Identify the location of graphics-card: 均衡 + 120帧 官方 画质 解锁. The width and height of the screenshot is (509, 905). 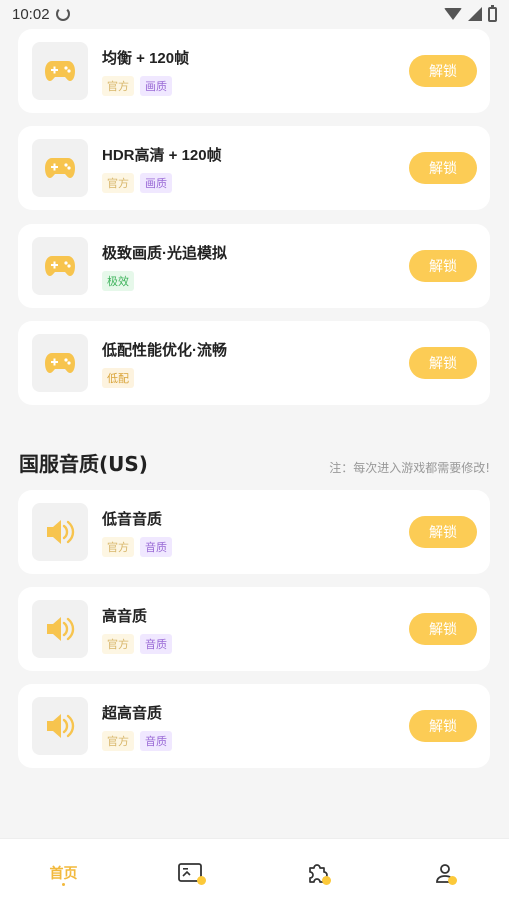
(254, 71).